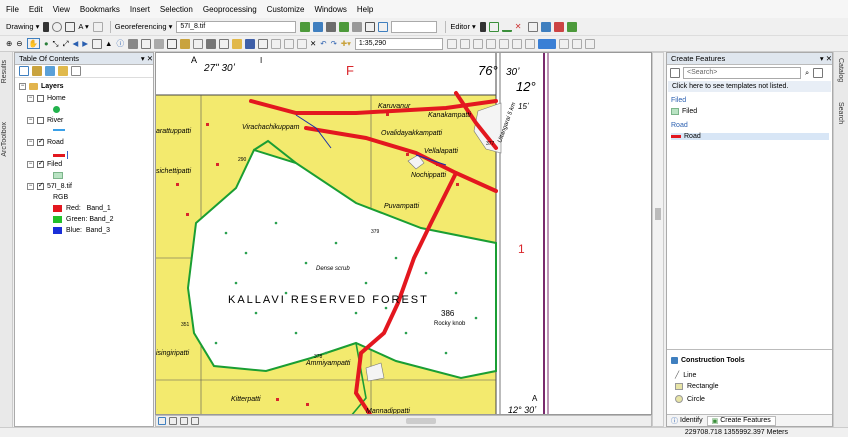 The height and width of the screenshot is (437, 848). I want to click on panel-close-icon: ▾ ✕, so click(826, 58).